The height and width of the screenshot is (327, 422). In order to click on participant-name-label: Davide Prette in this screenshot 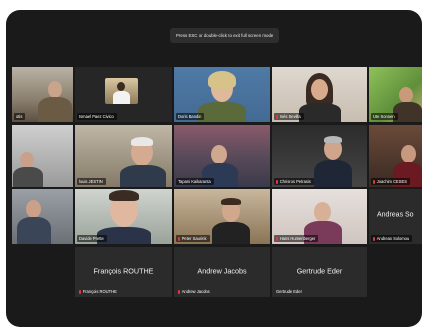, I will do `click(92, 238)`.